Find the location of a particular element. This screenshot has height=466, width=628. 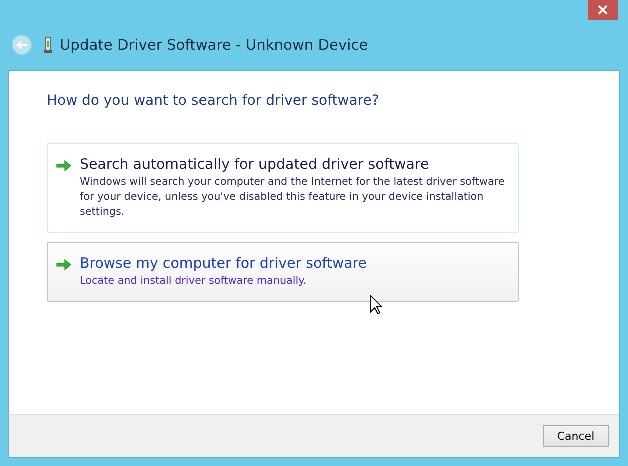

option-title: Search automatically for updated driver software is located at coordinates (255, 165).